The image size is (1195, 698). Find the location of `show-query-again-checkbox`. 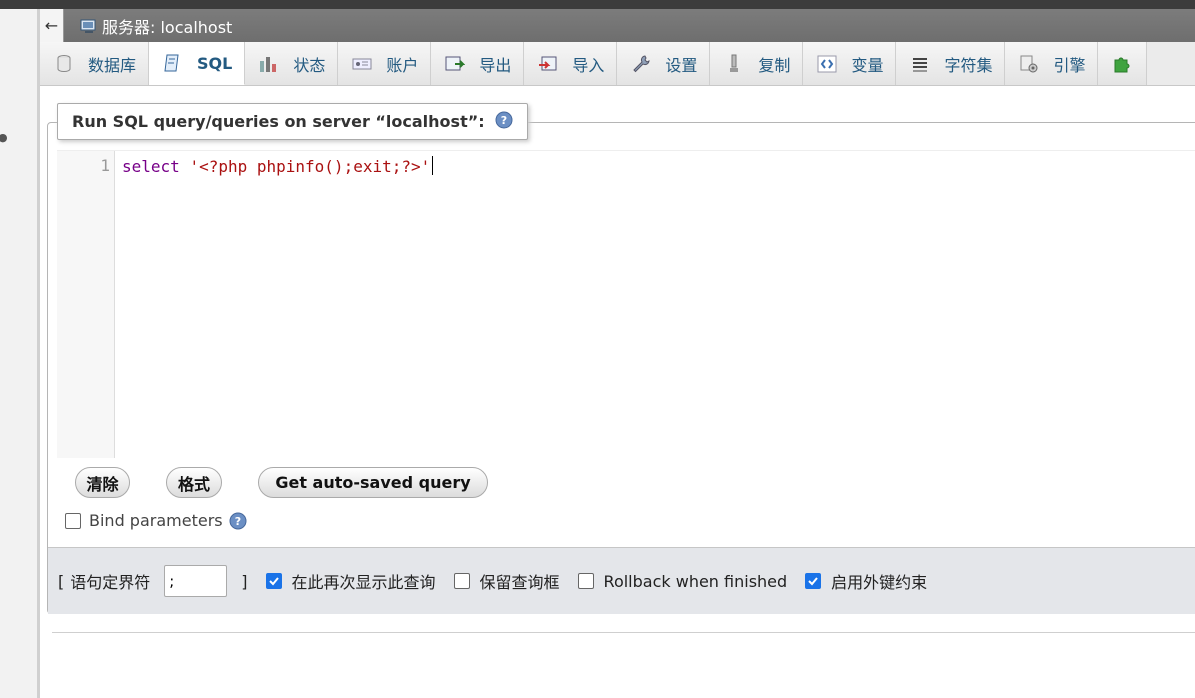

show-query-again-checkbox is located at coordinates (273, 581).